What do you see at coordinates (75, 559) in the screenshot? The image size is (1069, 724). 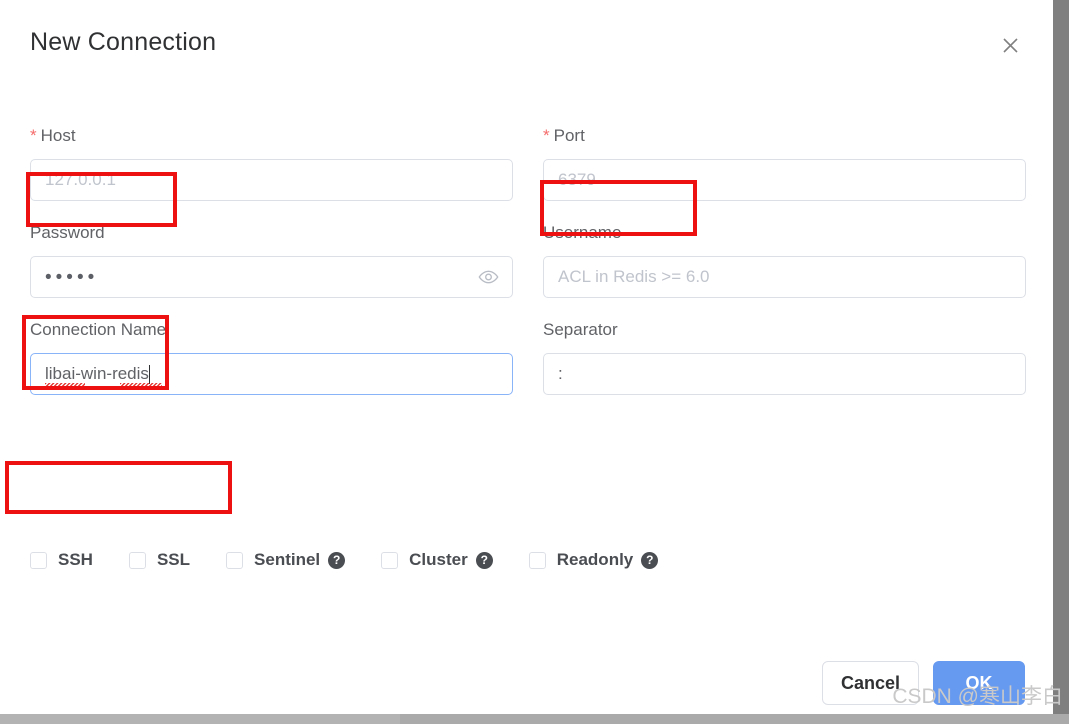 I see `checkbox-label: SSH` at bounding box center [75, 559].